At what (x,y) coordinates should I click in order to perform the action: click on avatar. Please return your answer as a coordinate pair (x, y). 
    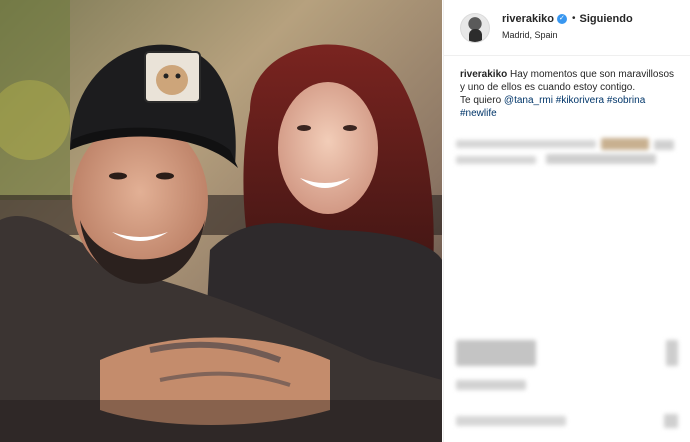
    Looking at the image, I should click on (475, 28).